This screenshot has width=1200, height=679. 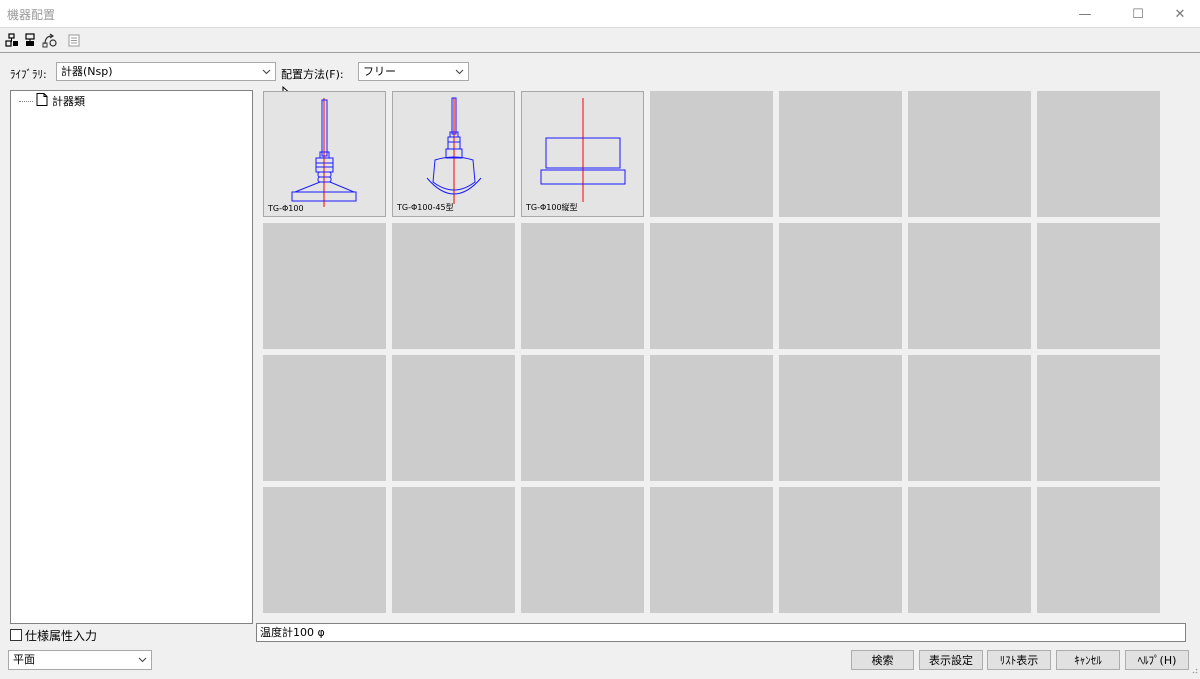 What do you see at coordinates (50, 40) in the screenshot?
I see `refresh-link-icon` at bounding box center [50, 40].